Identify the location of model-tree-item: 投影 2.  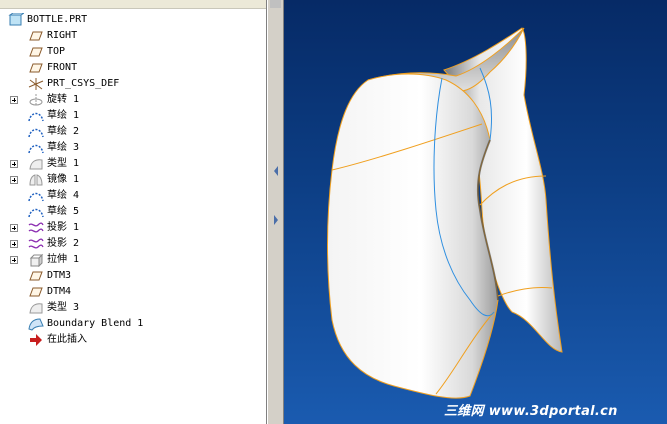
(133, 244).